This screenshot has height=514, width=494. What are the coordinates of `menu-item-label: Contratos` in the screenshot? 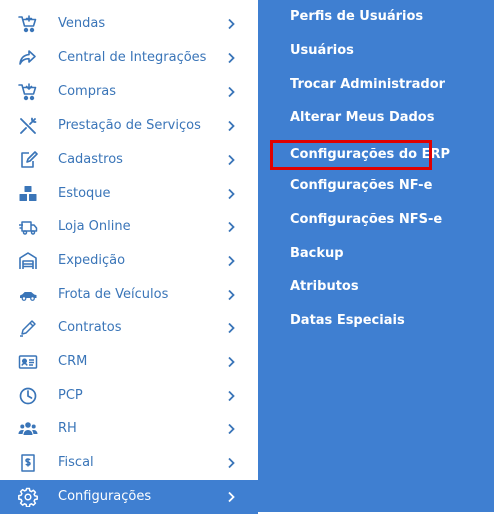 It's located at (90, 327).